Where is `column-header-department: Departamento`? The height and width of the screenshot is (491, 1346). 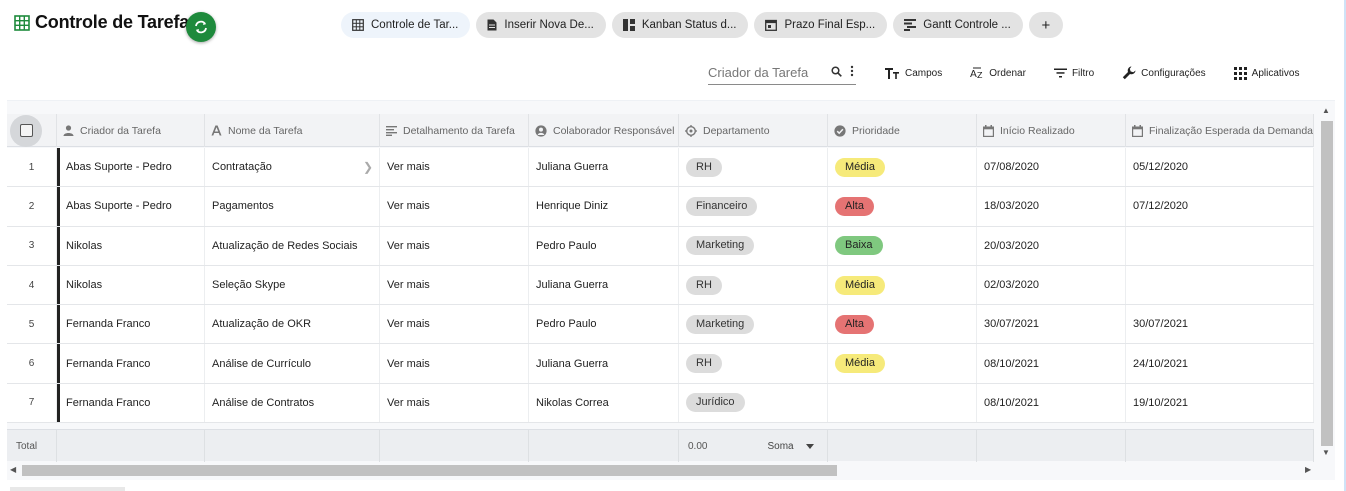
column-header-department: Departamento is located at coordinates (753, 130).